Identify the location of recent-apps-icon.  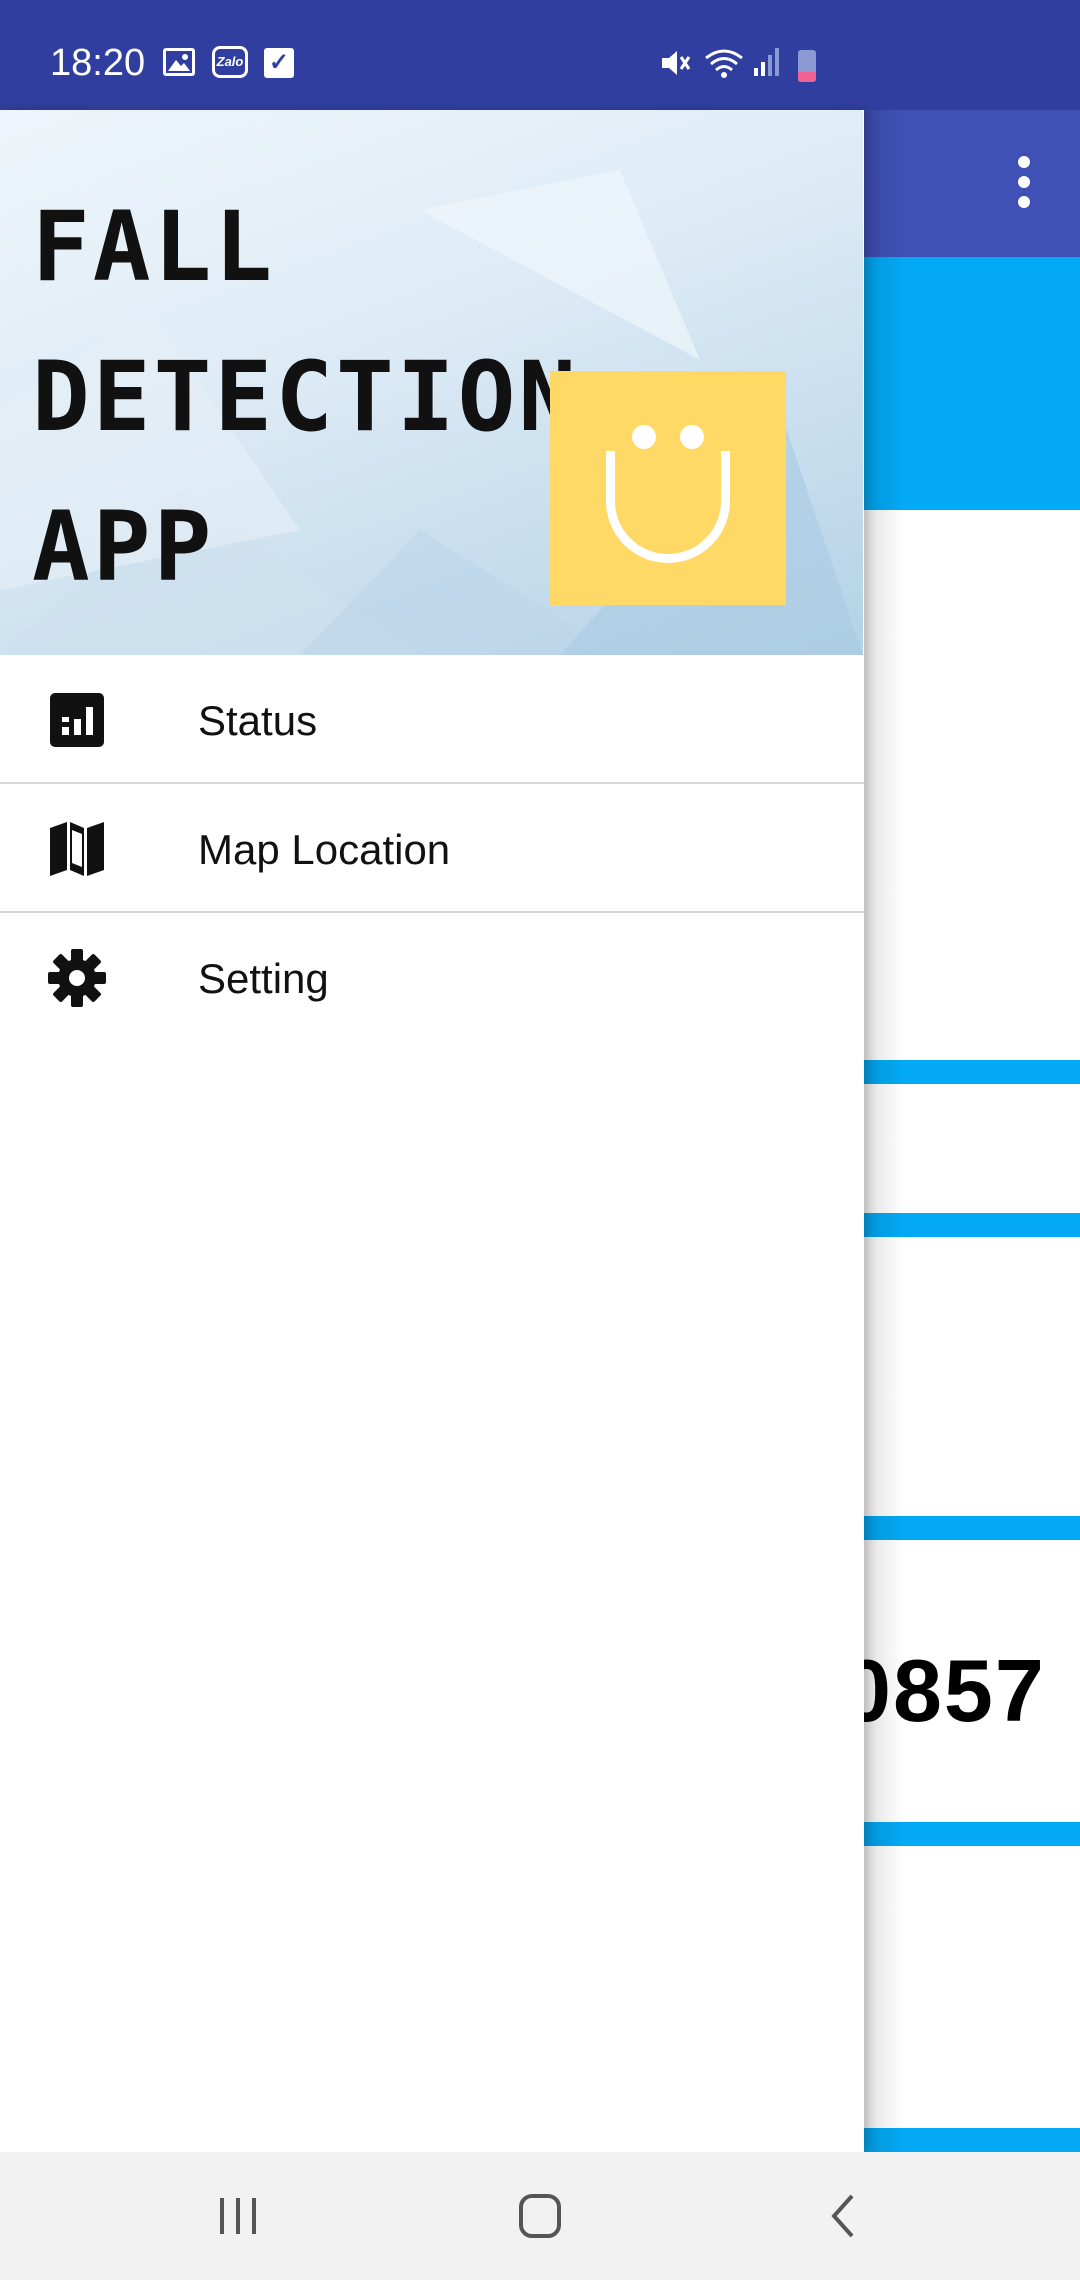
(238, 2216).